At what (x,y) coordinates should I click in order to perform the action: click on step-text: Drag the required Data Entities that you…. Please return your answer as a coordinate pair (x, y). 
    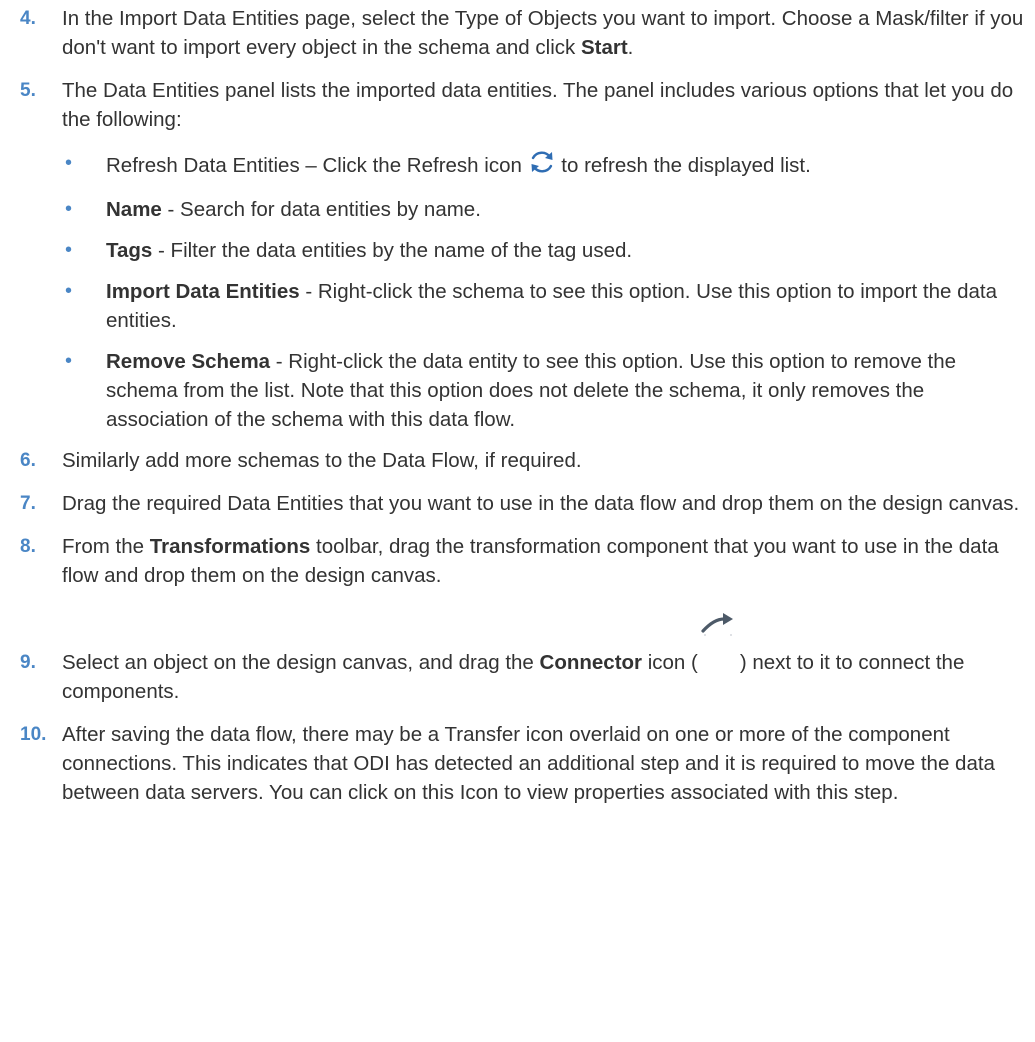
    Looking at the image, I should click on (541, 503).